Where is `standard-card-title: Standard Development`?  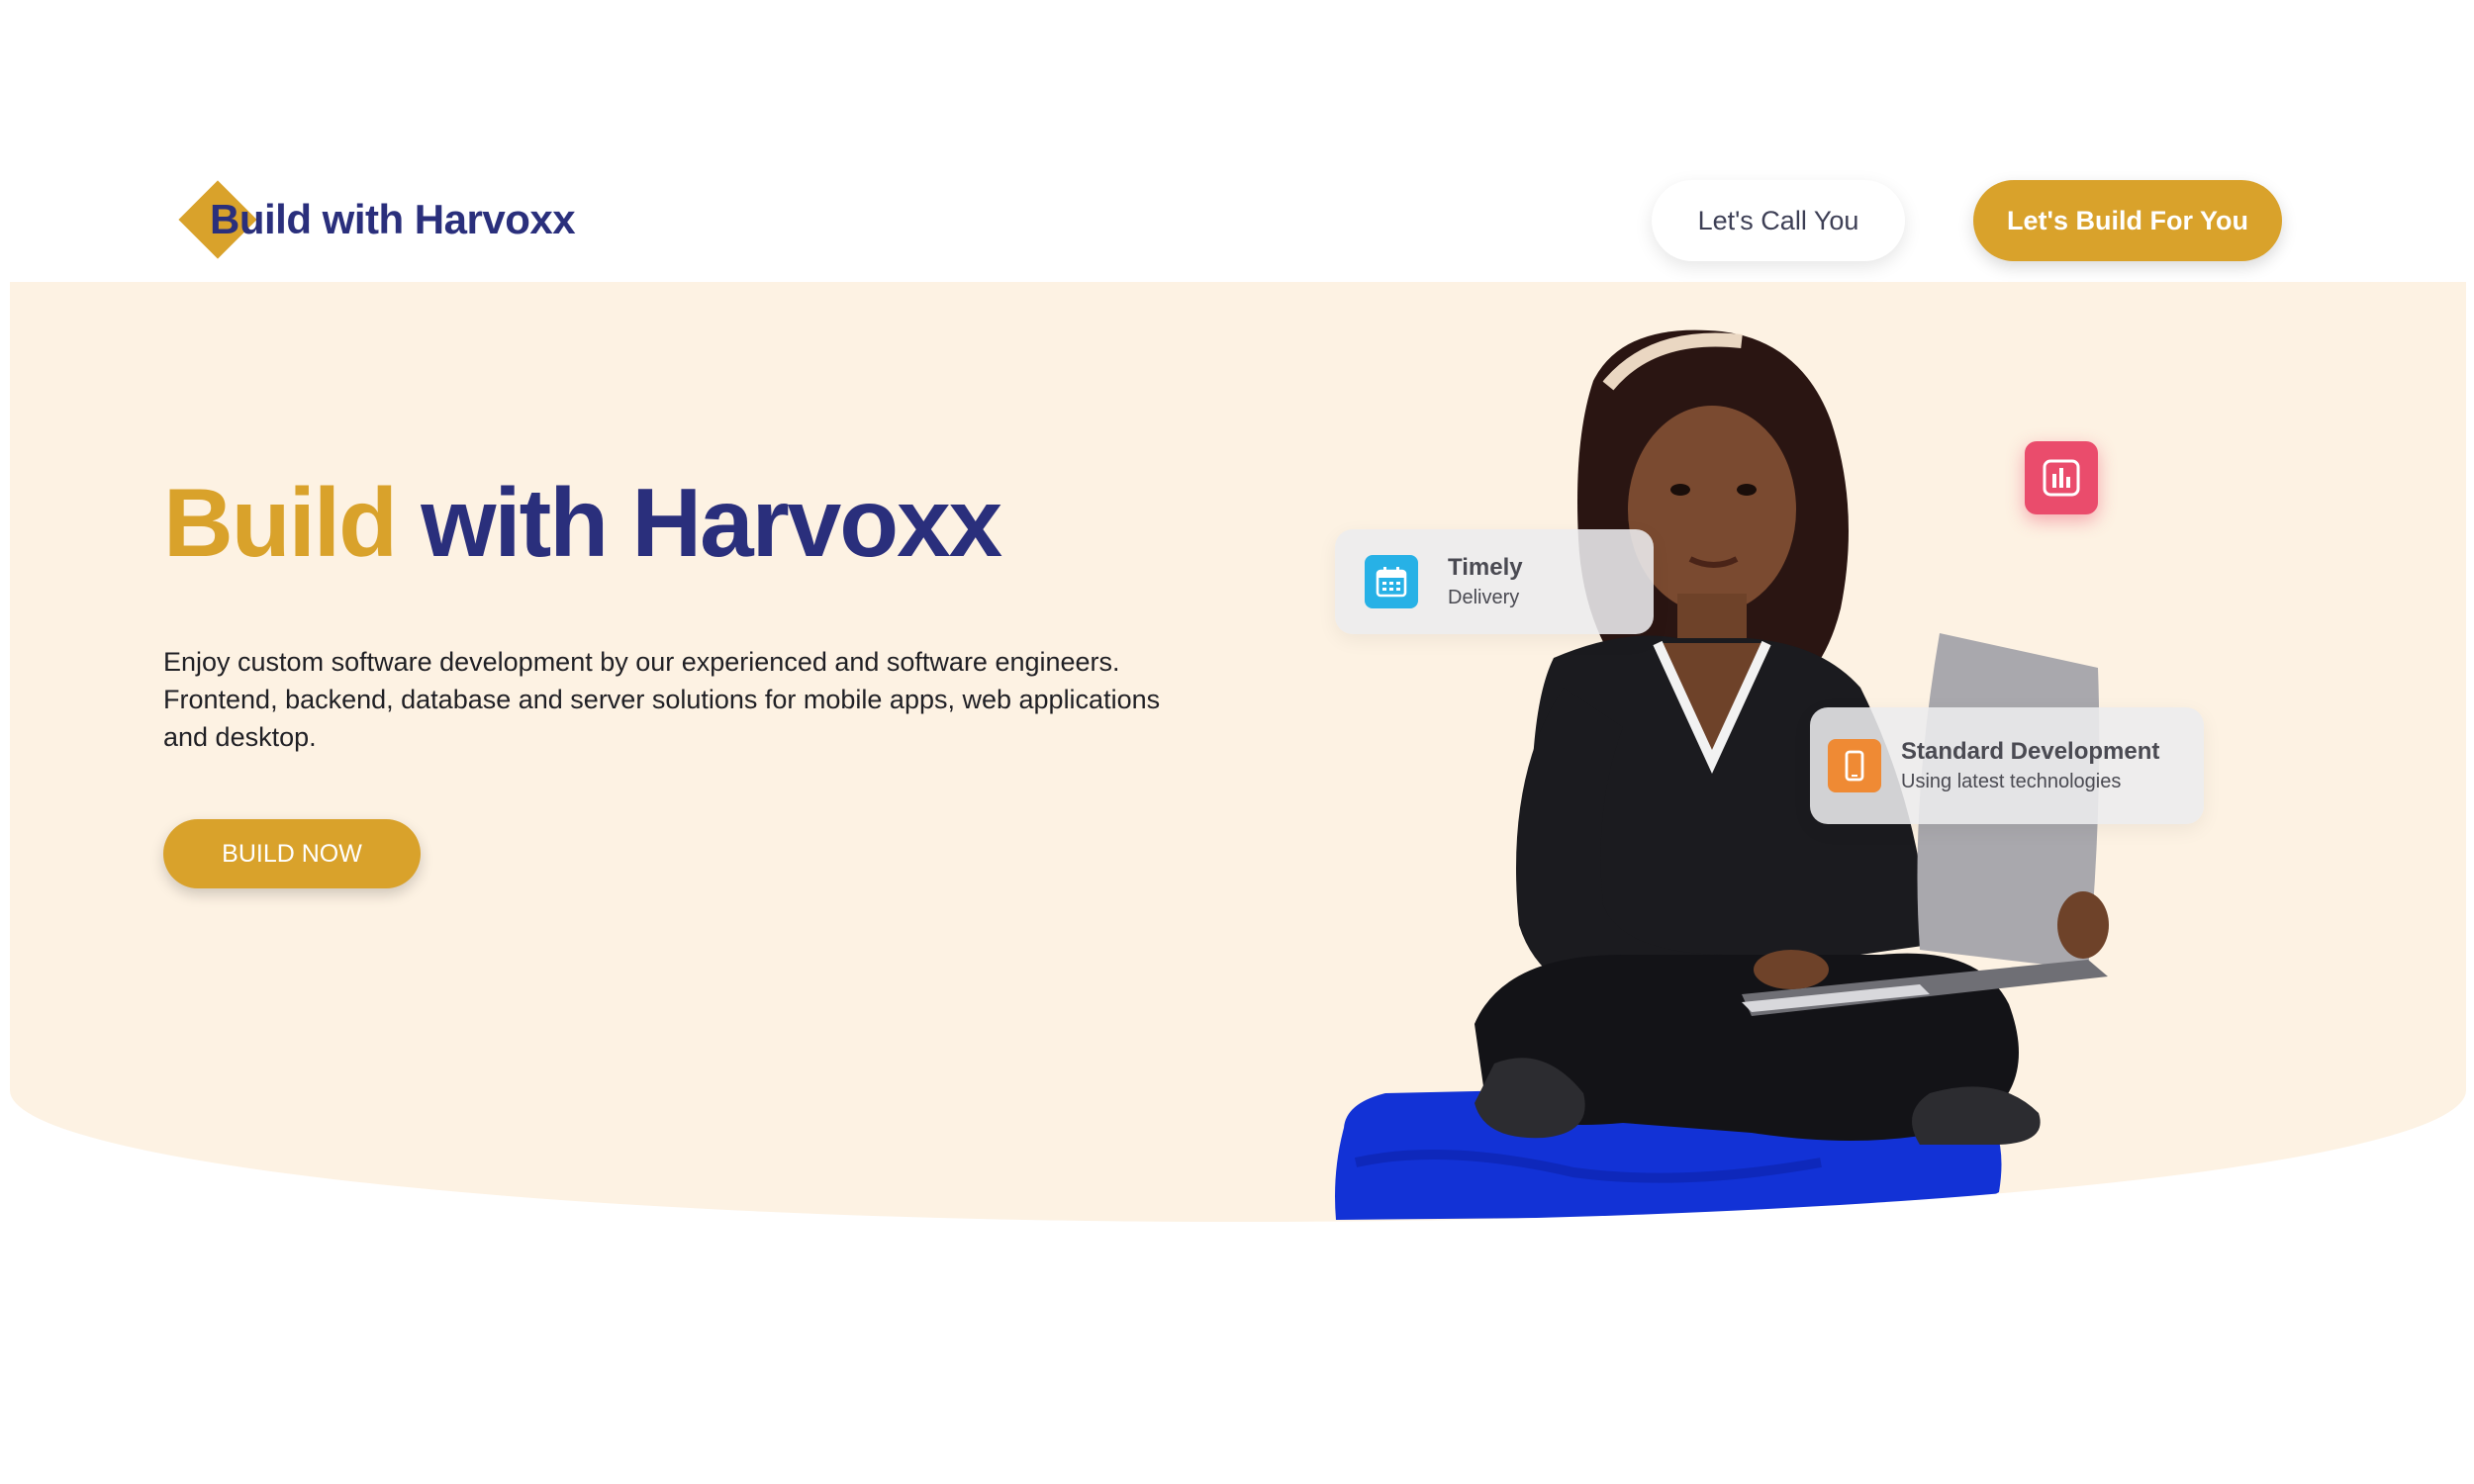
standard-card-title: Standard Development is located at coordinates (2031, 751).